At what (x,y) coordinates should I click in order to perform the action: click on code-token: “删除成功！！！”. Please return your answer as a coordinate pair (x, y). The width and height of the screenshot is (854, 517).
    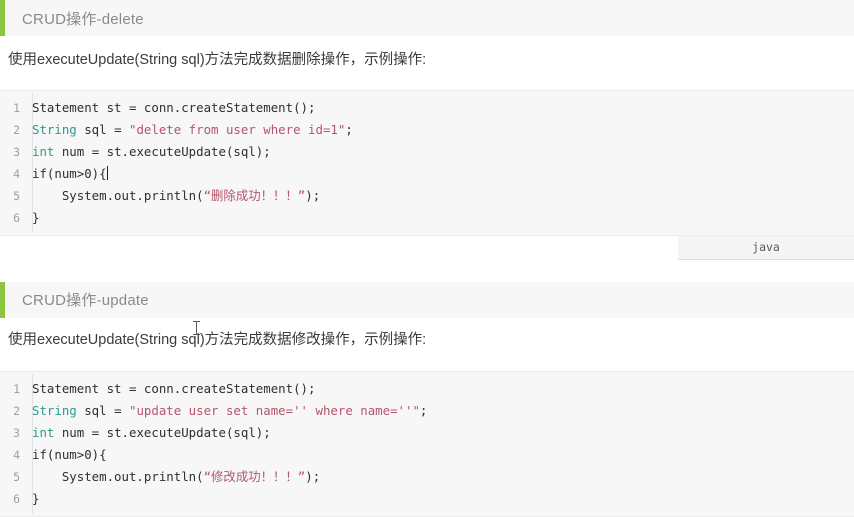
    Looking at the image, I should click on (254, 195).